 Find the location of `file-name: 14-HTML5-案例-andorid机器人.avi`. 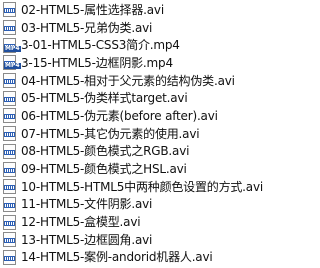

file-name: 14-HTML5-案例-andorid机器人.avi is located at coordinates (117, 257).